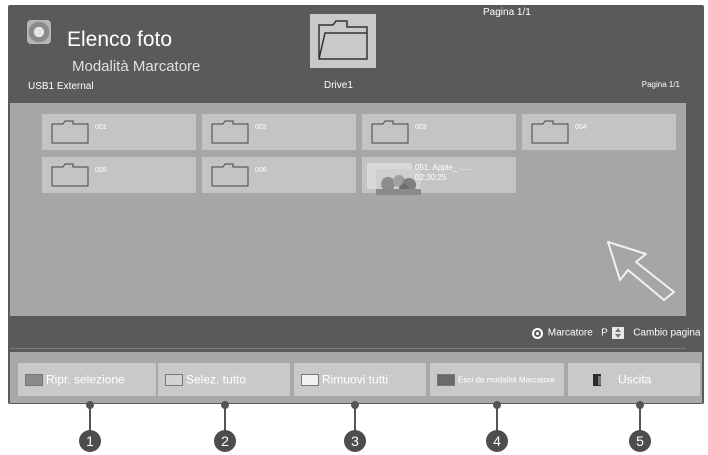 This screenshot has height=455, width=708. I want to click on folder-name: 001, so click(101, 127).